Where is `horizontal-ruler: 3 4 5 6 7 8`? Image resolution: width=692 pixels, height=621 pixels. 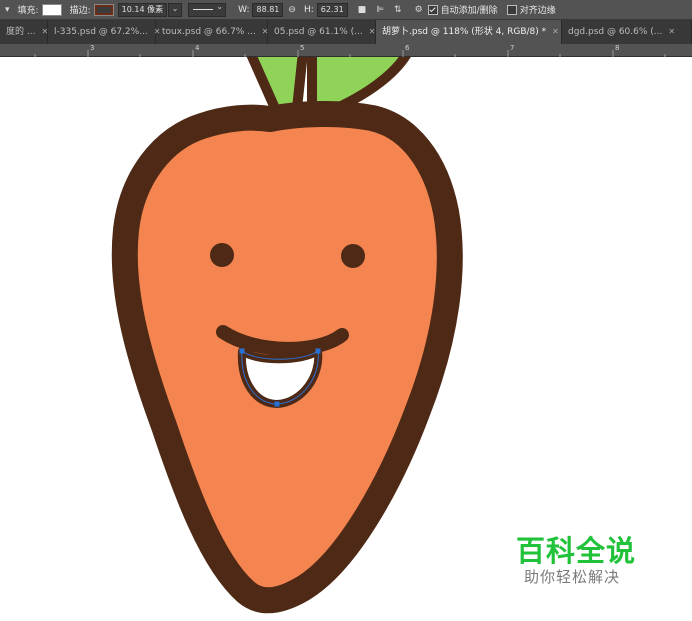 horizontal-ruler: 3 4 5 6 7 8 is located at coordinates (346, 50).